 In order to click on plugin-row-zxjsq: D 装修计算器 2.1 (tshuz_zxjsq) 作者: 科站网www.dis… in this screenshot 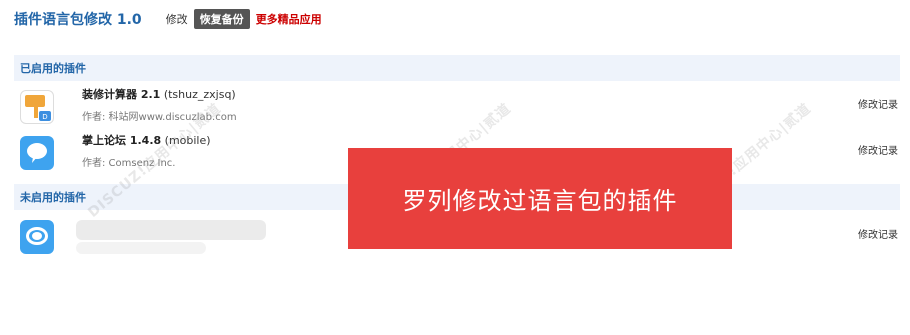, I will do `click(457, 107)`.